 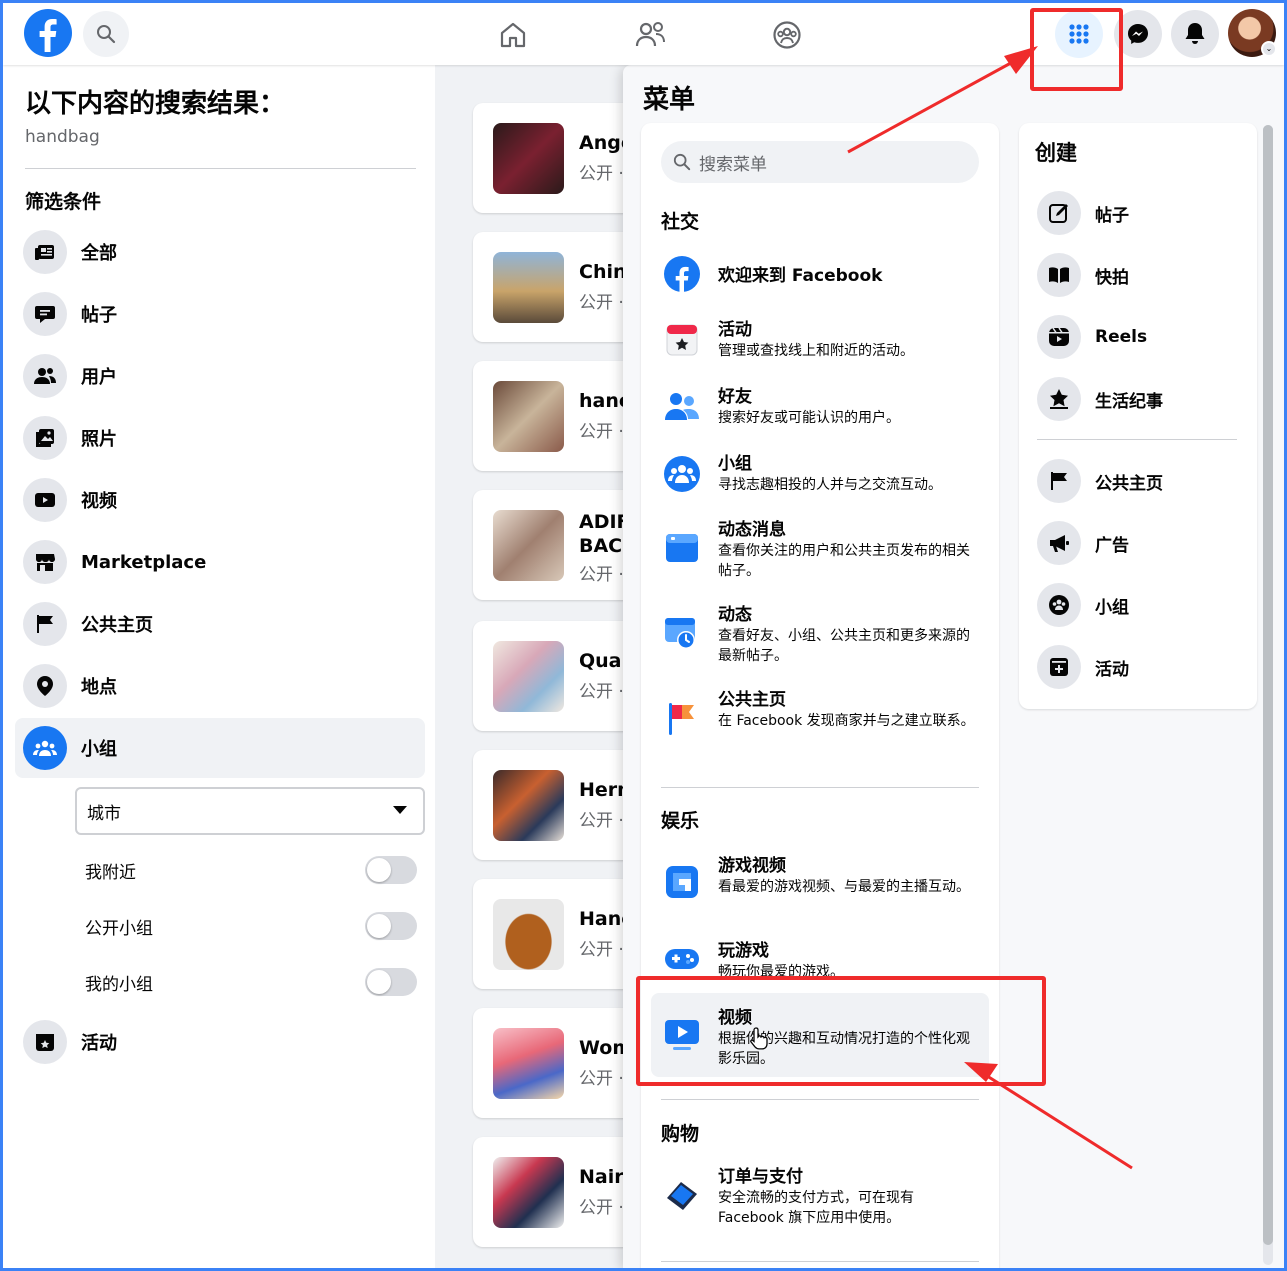 I want to click on menu-scrollbar, so click(x=1268, y=695).